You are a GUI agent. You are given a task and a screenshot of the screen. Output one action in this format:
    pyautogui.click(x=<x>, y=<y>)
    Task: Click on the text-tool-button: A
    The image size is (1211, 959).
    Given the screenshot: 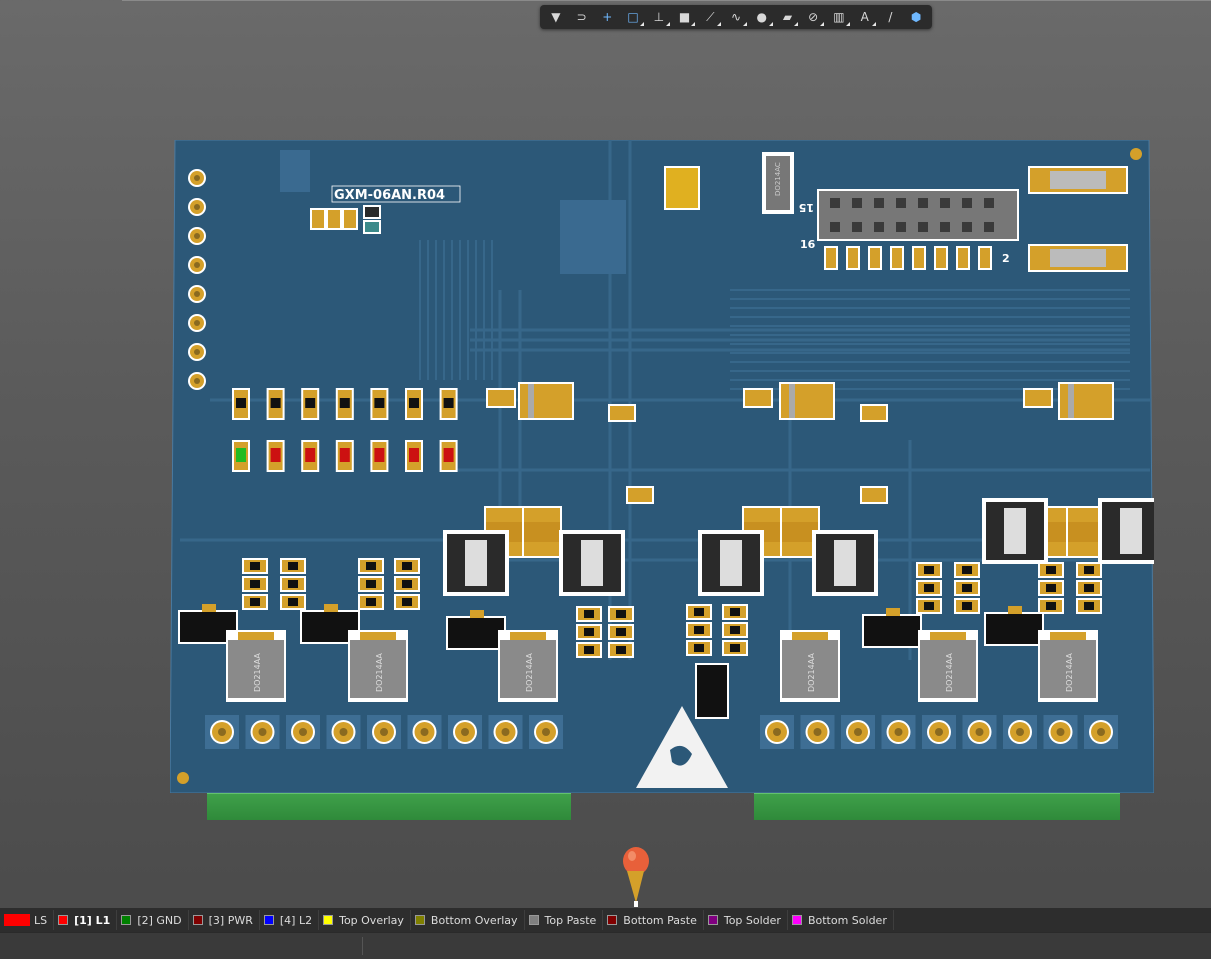 What is the action you would take?
    pyautogui.click(x=865, y=17)
    